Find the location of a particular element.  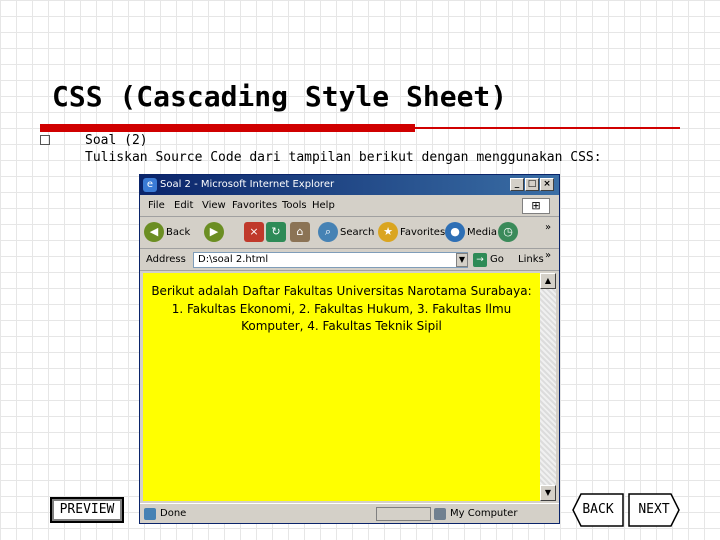

status-bar: Done My Computer is located at coordinates (349, 513).